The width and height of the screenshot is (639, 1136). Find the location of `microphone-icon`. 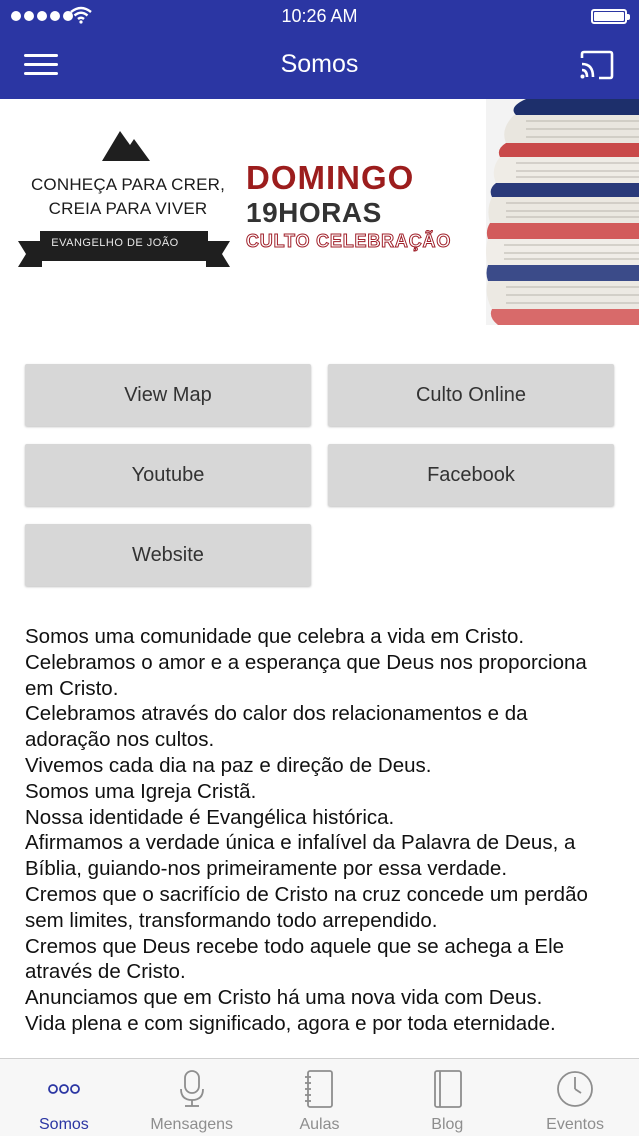

microphone-icon is located at coordinates (191, 1088).